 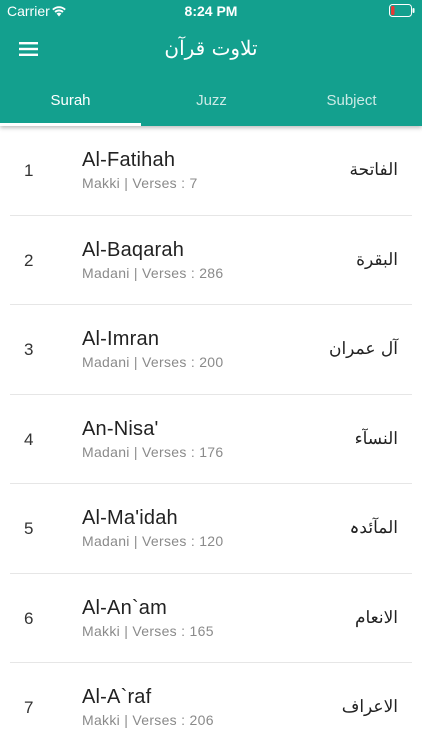 I want to click on surah-arabic-name: آل عمران, so click(x=363, y=349).